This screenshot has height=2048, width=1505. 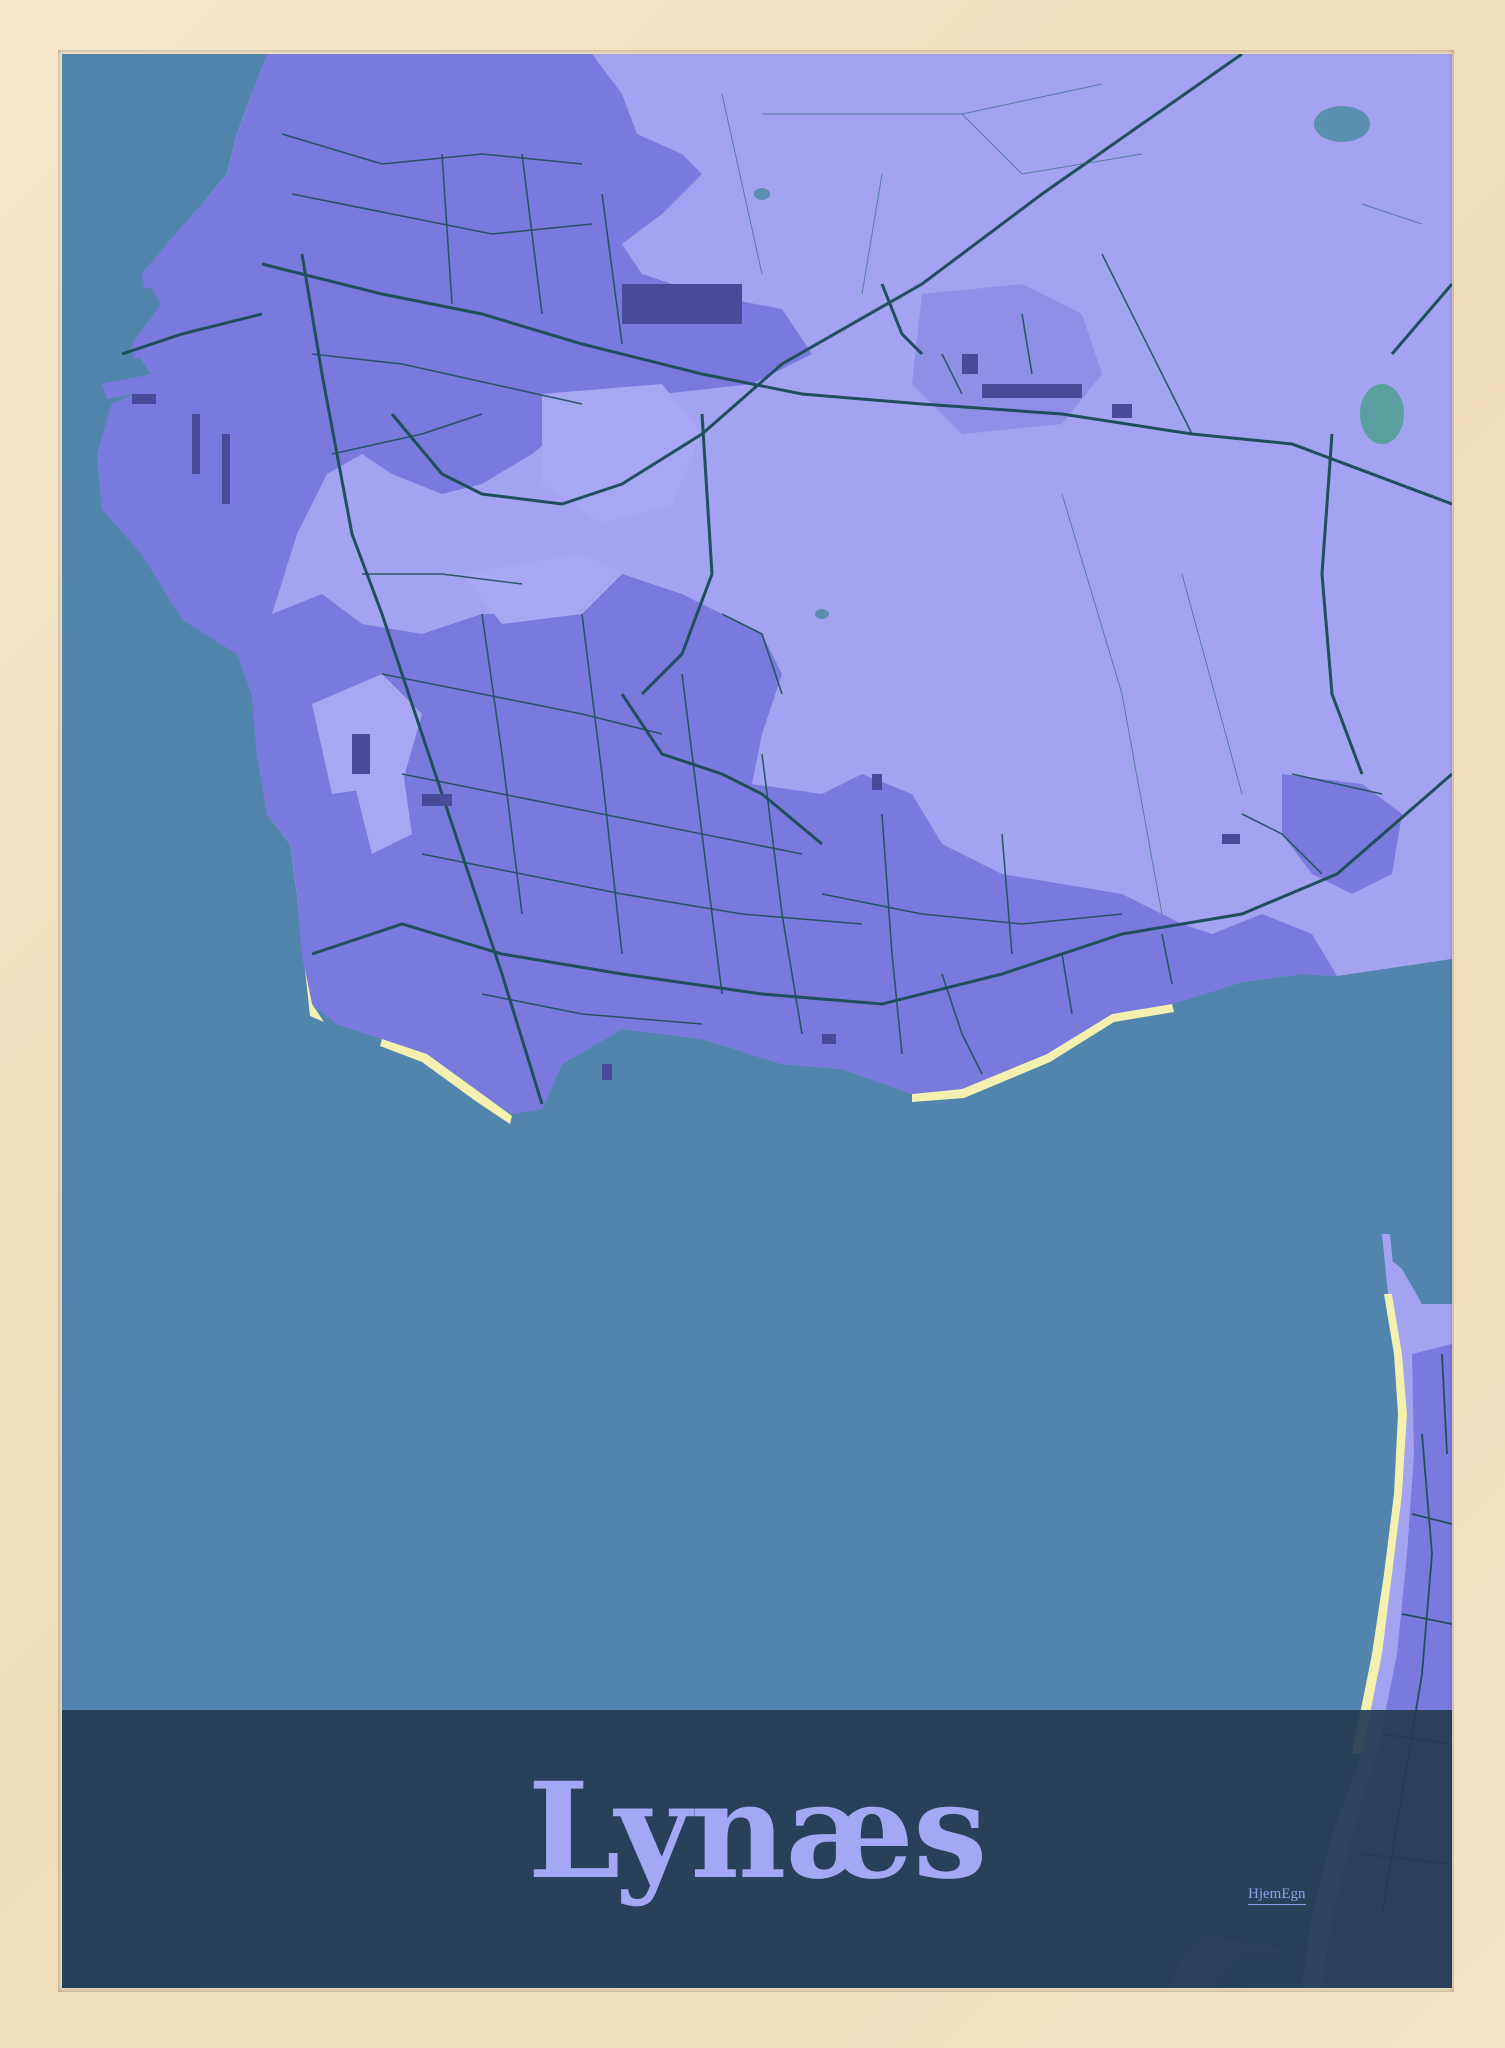 I want to click on poster-title: Lynæs, so click(x=757, y=1831).